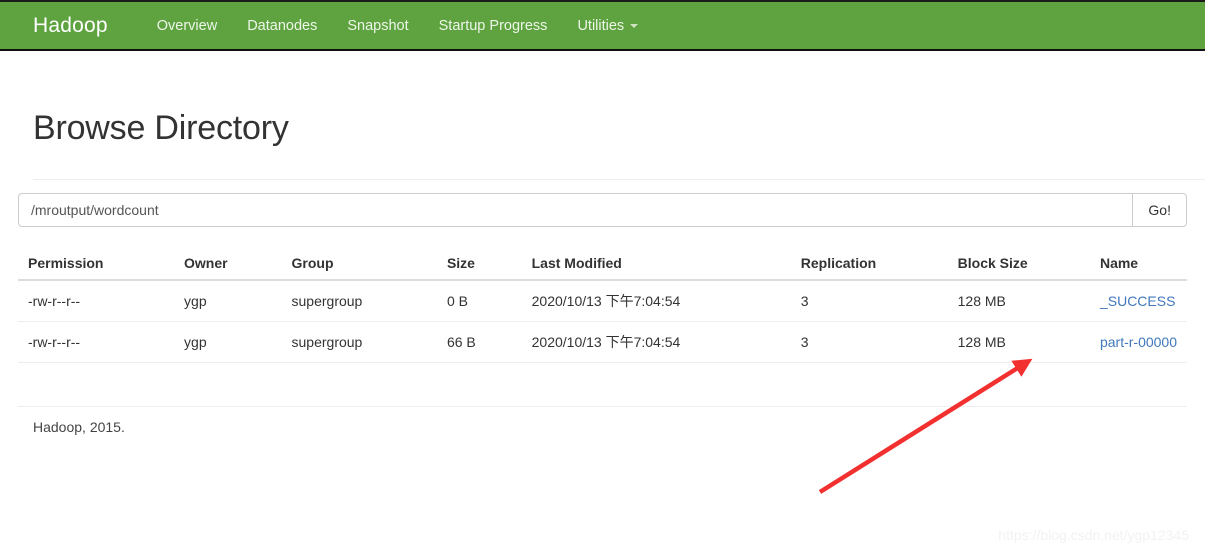 The image size is (1205, 551). I want to click on path-input, so click(575, 210).